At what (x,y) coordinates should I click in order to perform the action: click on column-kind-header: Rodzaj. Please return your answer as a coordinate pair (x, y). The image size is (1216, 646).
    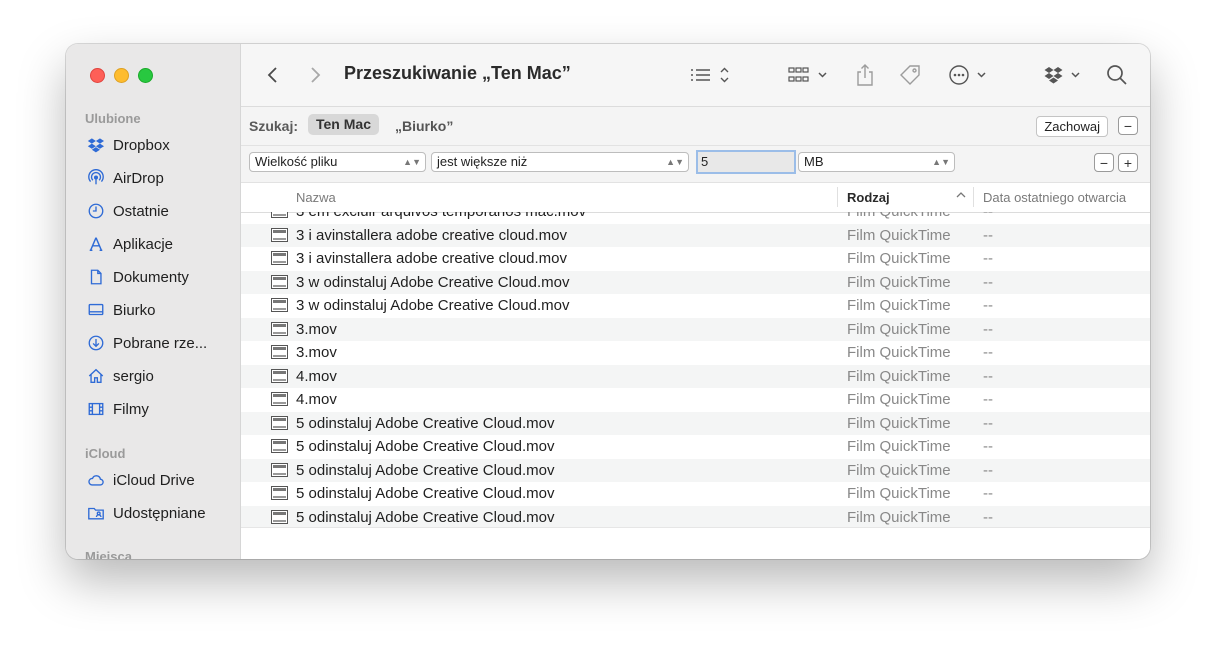
    Looking at the image, I should click on (868, 197).